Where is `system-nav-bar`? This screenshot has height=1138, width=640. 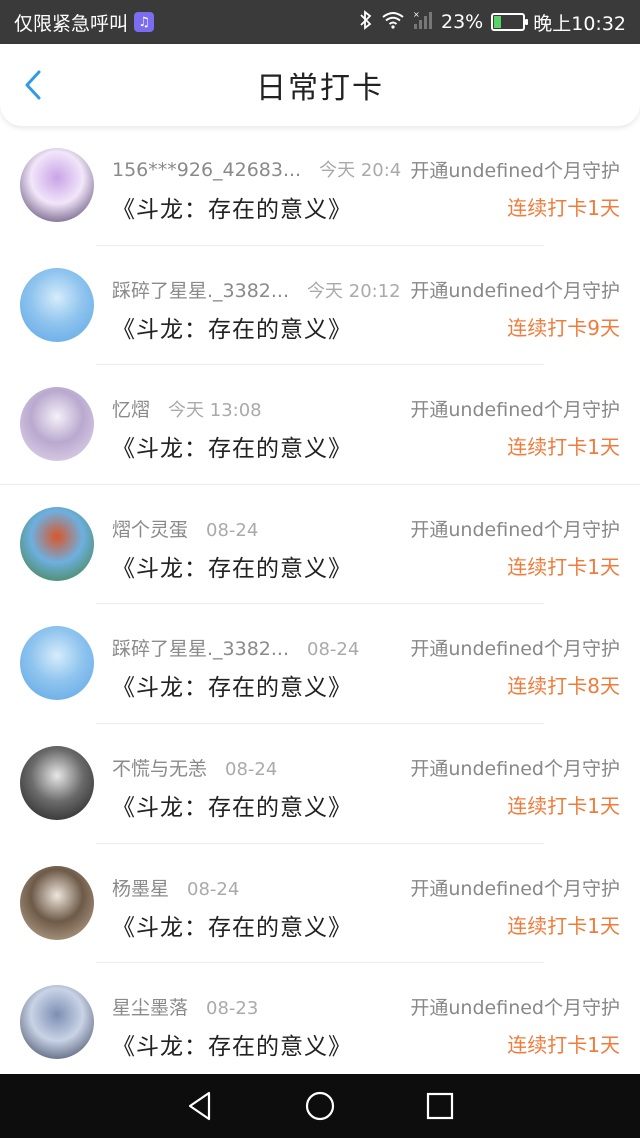 system-nav-bar is located at coordinates (320, 1106).